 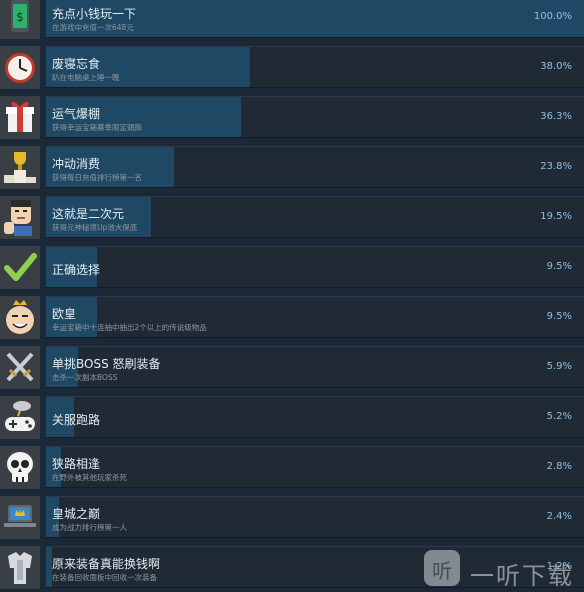 What do you see at coordinates (76, 114) in the screenshot?
I see `achievement-name: 运气爆棚` at bounding box center [76, 114].